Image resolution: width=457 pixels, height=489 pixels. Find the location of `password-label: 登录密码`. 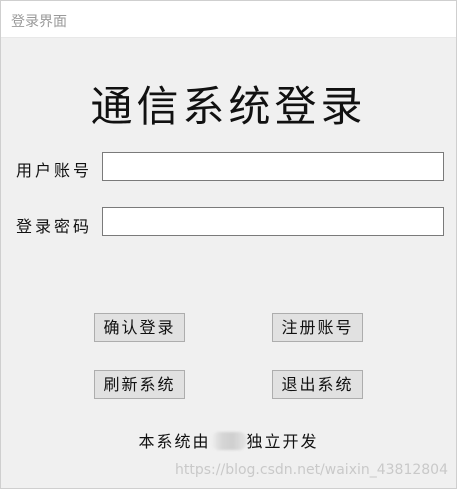

password-label: 登录密码 is located at coordinates (54, 226).